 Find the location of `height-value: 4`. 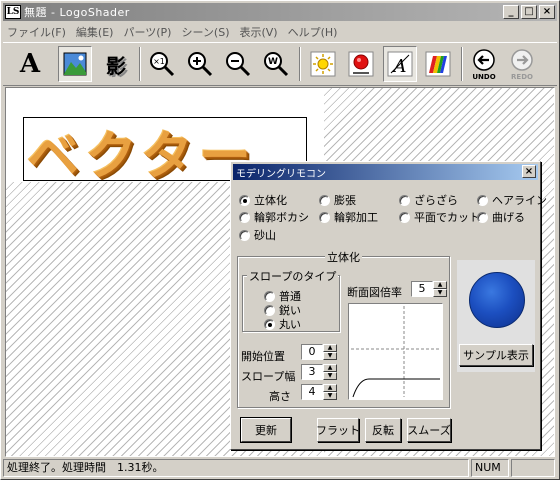

height-value: 4 is located at coordinates (312, 392).